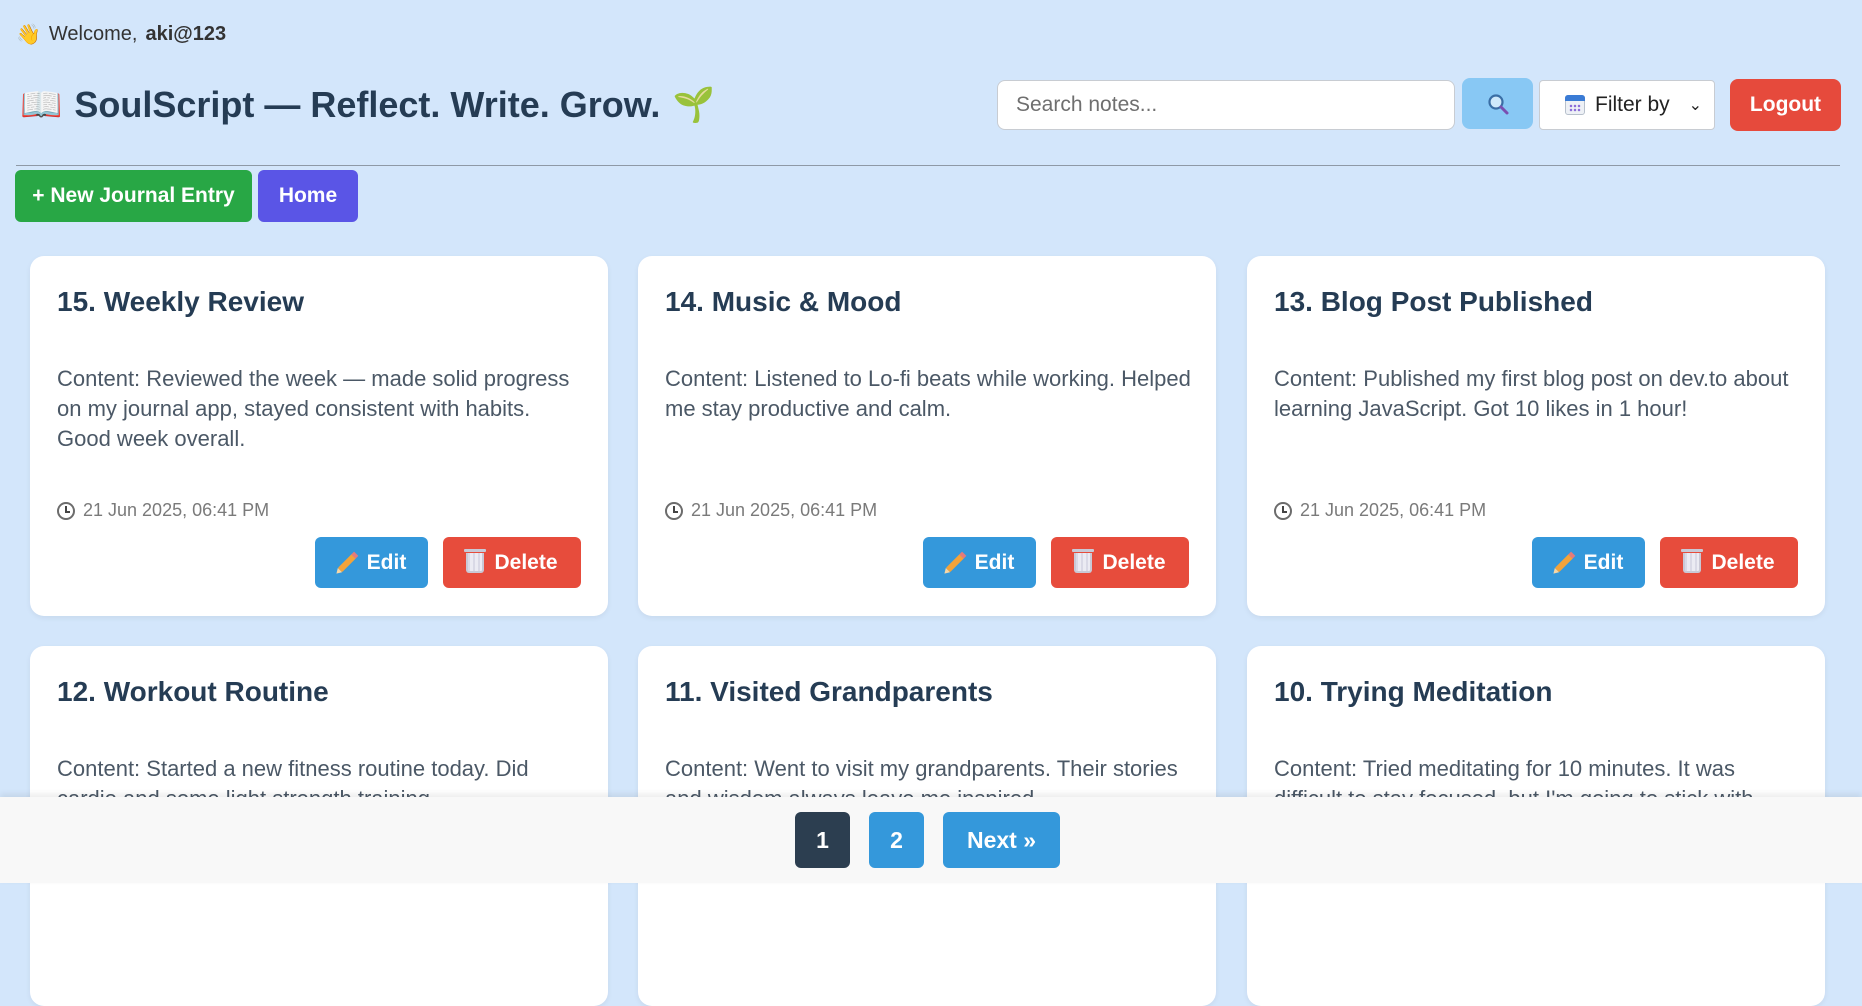 The width and height of the screenshot is (1862, 1006). I want to click on filter-select: Filter by ⌄, so click(1627, 105).